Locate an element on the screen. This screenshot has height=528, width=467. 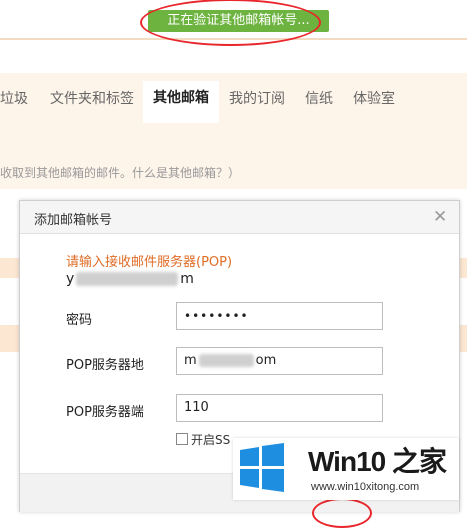
dialog-title: 添加邮箱帐号 is located at coordinates (73, 220).